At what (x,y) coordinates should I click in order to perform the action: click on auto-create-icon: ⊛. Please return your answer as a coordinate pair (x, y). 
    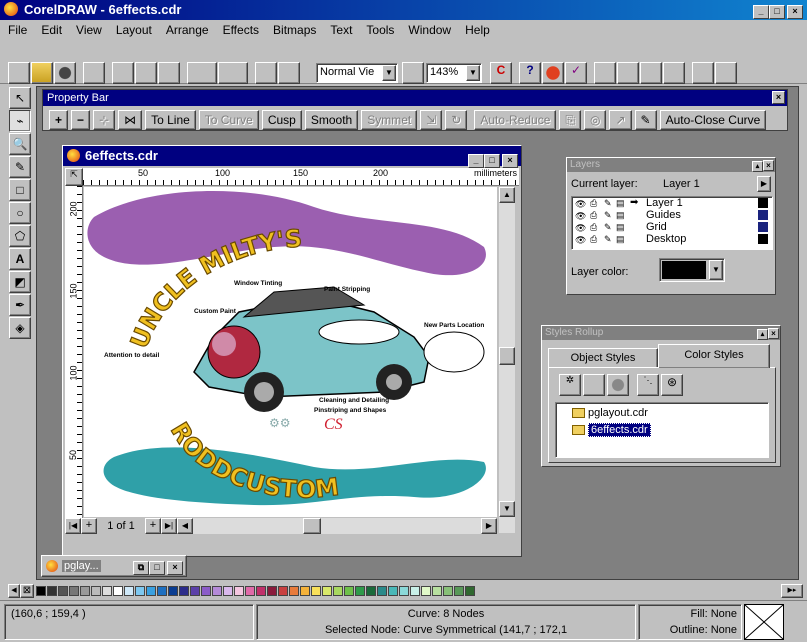
    Looking at the image, I should click on (672, 385).